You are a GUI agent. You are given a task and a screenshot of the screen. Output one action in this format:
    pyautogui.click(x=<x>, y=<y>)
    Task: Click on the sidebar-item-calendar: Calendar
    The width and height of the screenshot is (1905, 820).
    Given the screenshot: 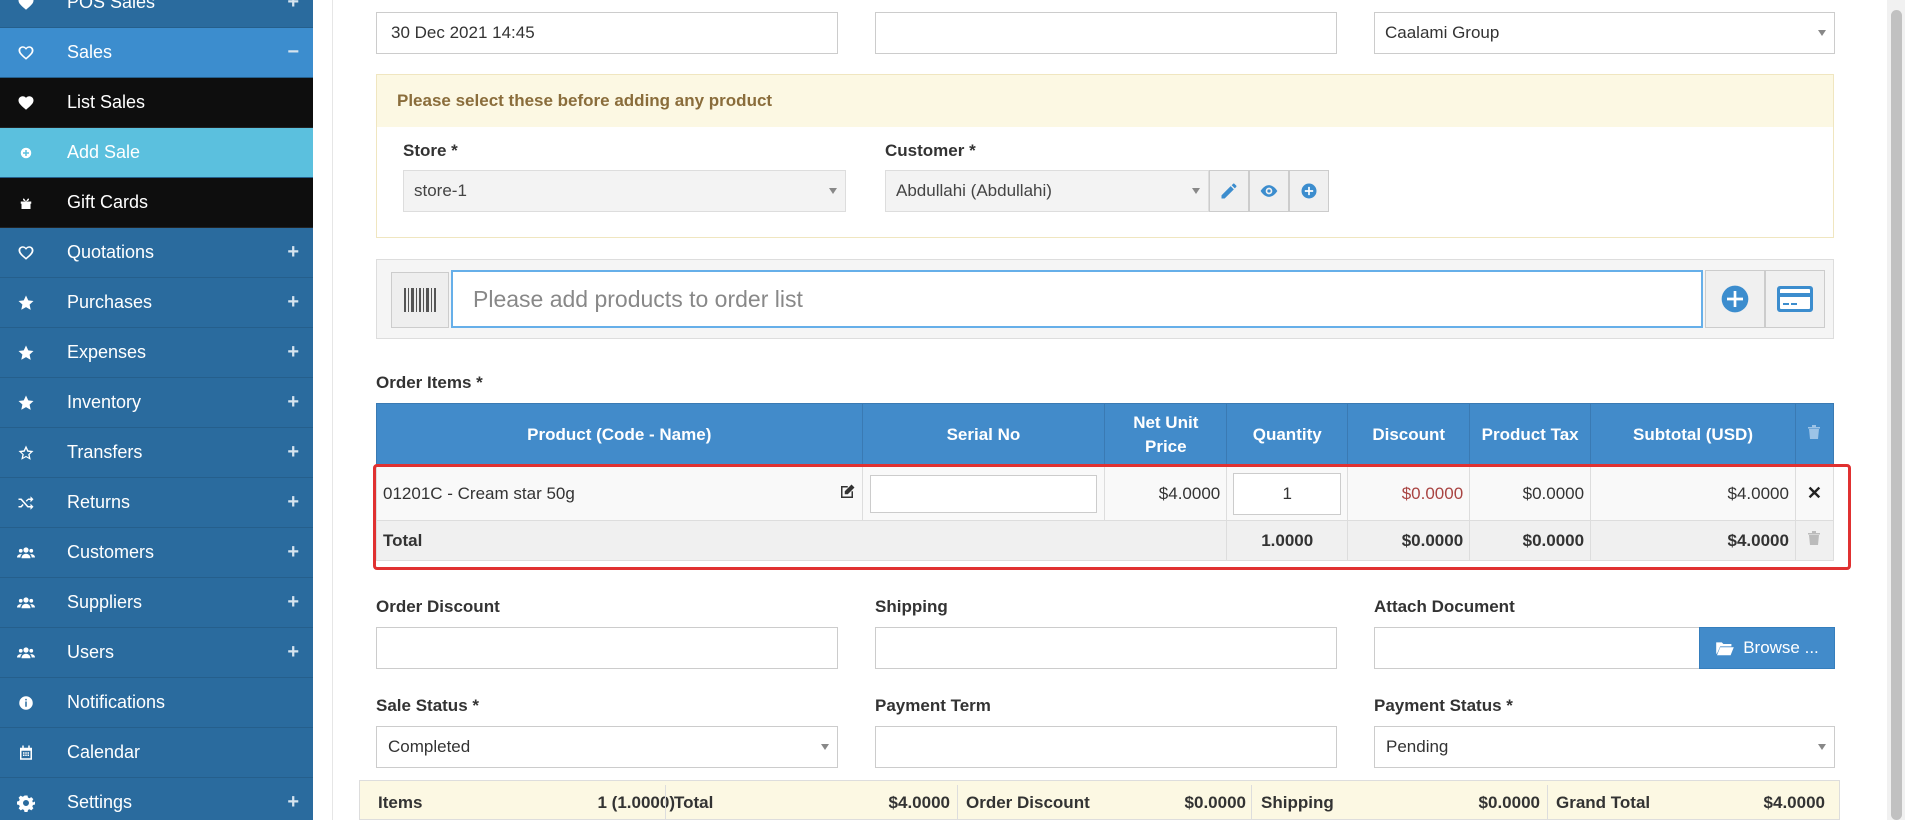 What is the action you would take?
    pyautogui.click(x=156, y=753)
    